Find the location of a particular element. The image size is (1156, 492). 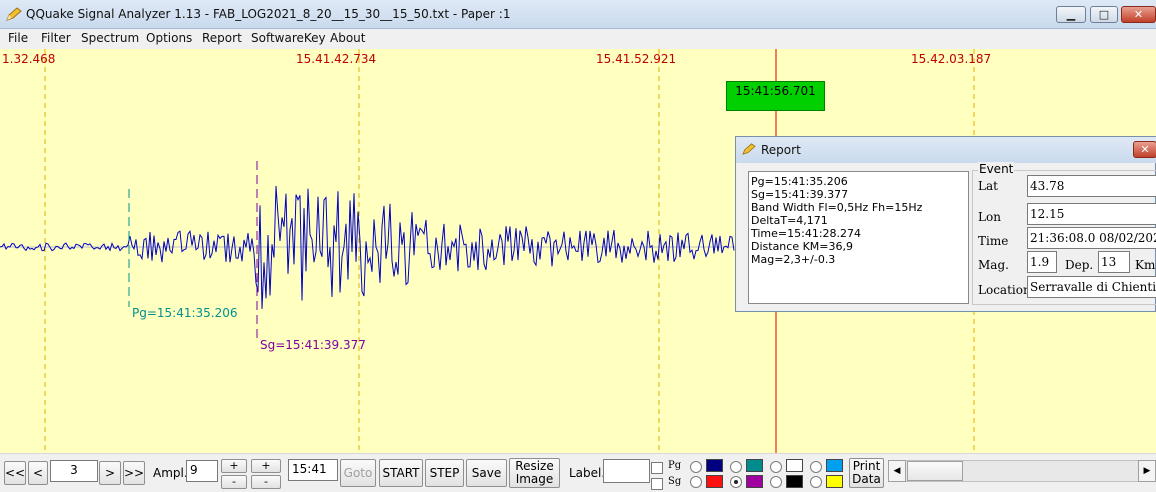

time-label: Time is located at coordinates (993, 241).